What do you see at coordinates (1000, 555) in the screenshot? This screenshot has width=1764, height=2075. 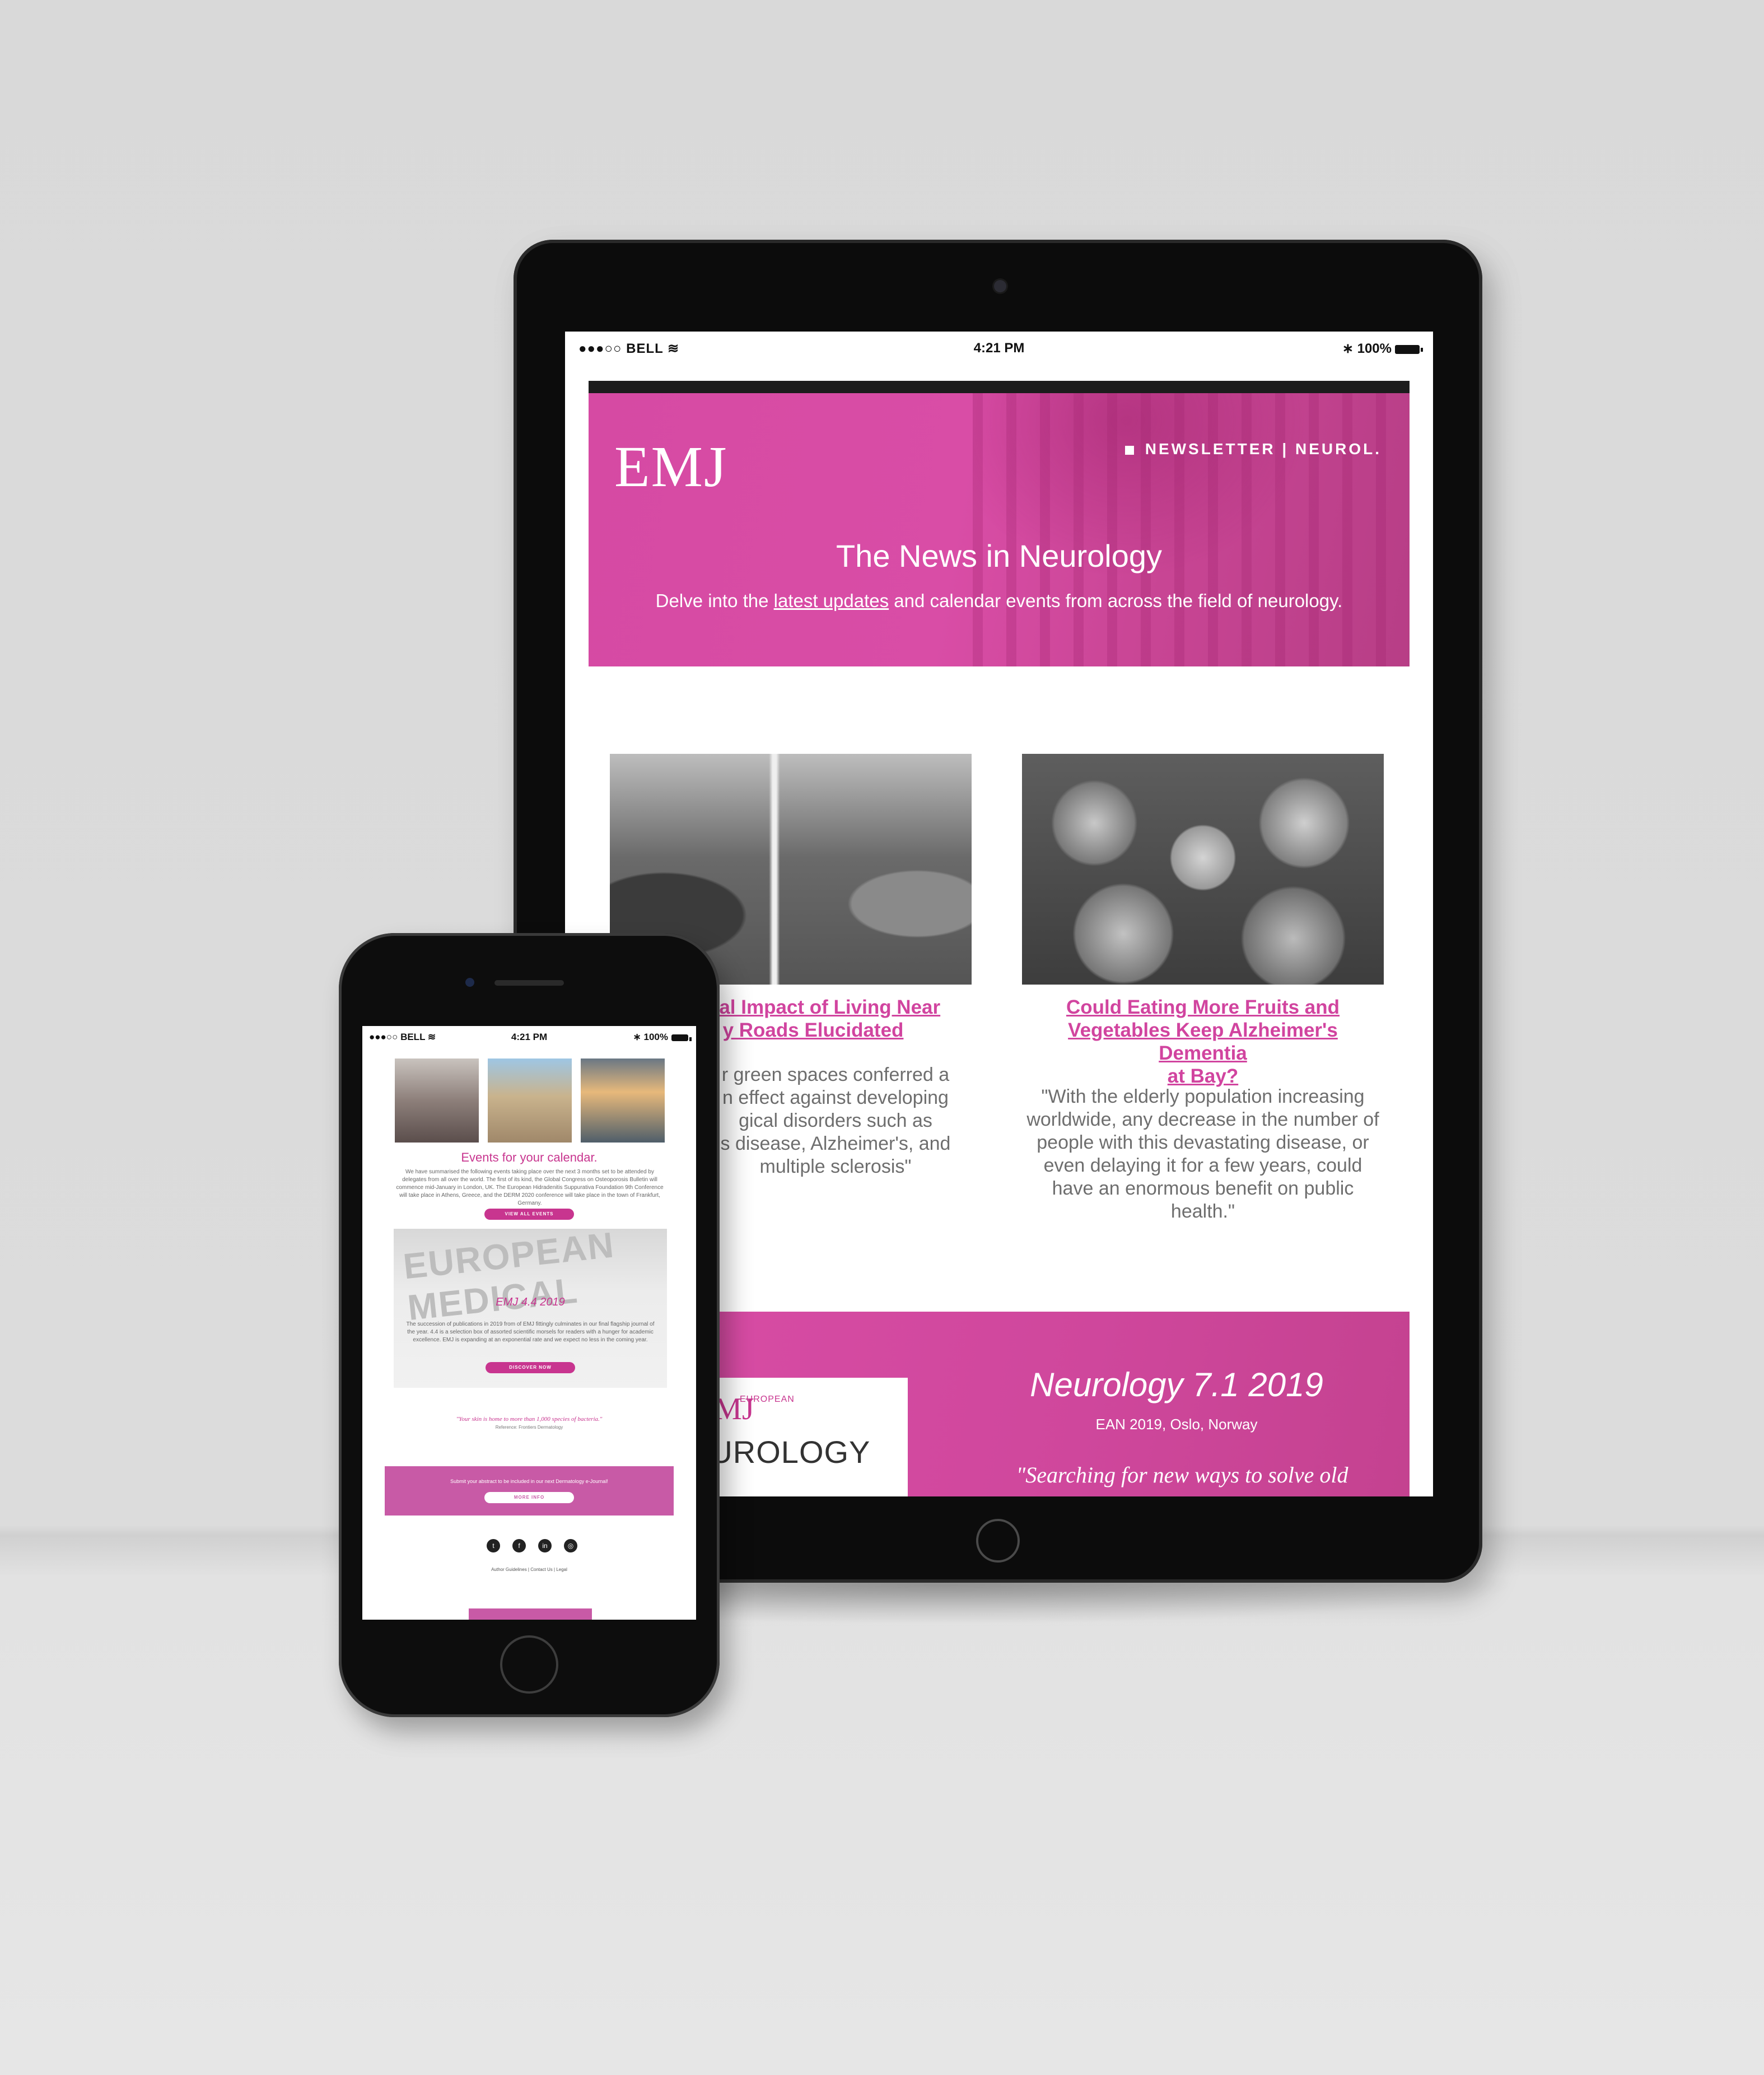 I see `page-title: The News in Neurology` at bounding box center [1000, 555].